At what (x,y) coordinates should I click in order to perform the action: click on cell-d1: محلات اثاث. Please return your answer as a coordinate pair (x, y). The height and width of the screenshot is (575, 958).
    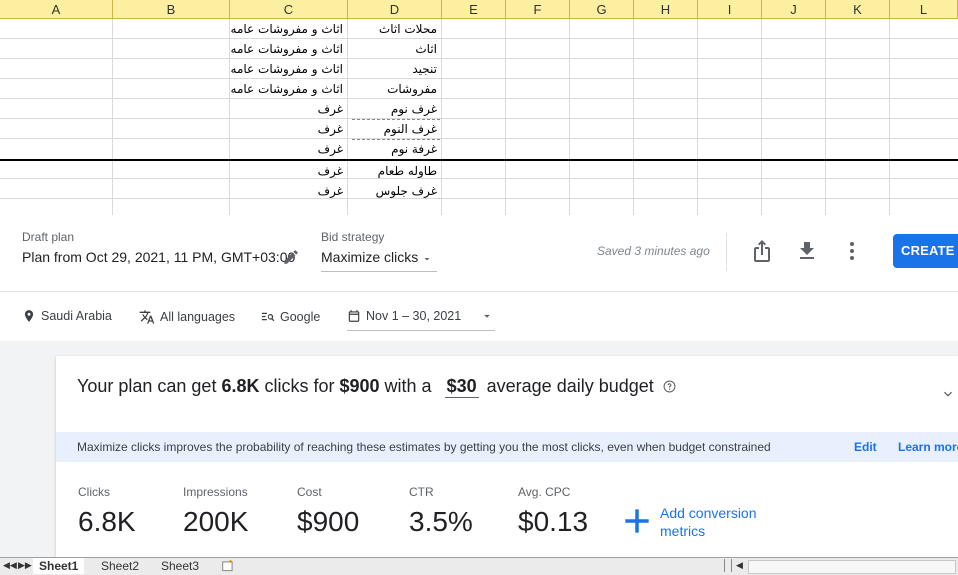
    Looking at the image, I should click on (395, 29).